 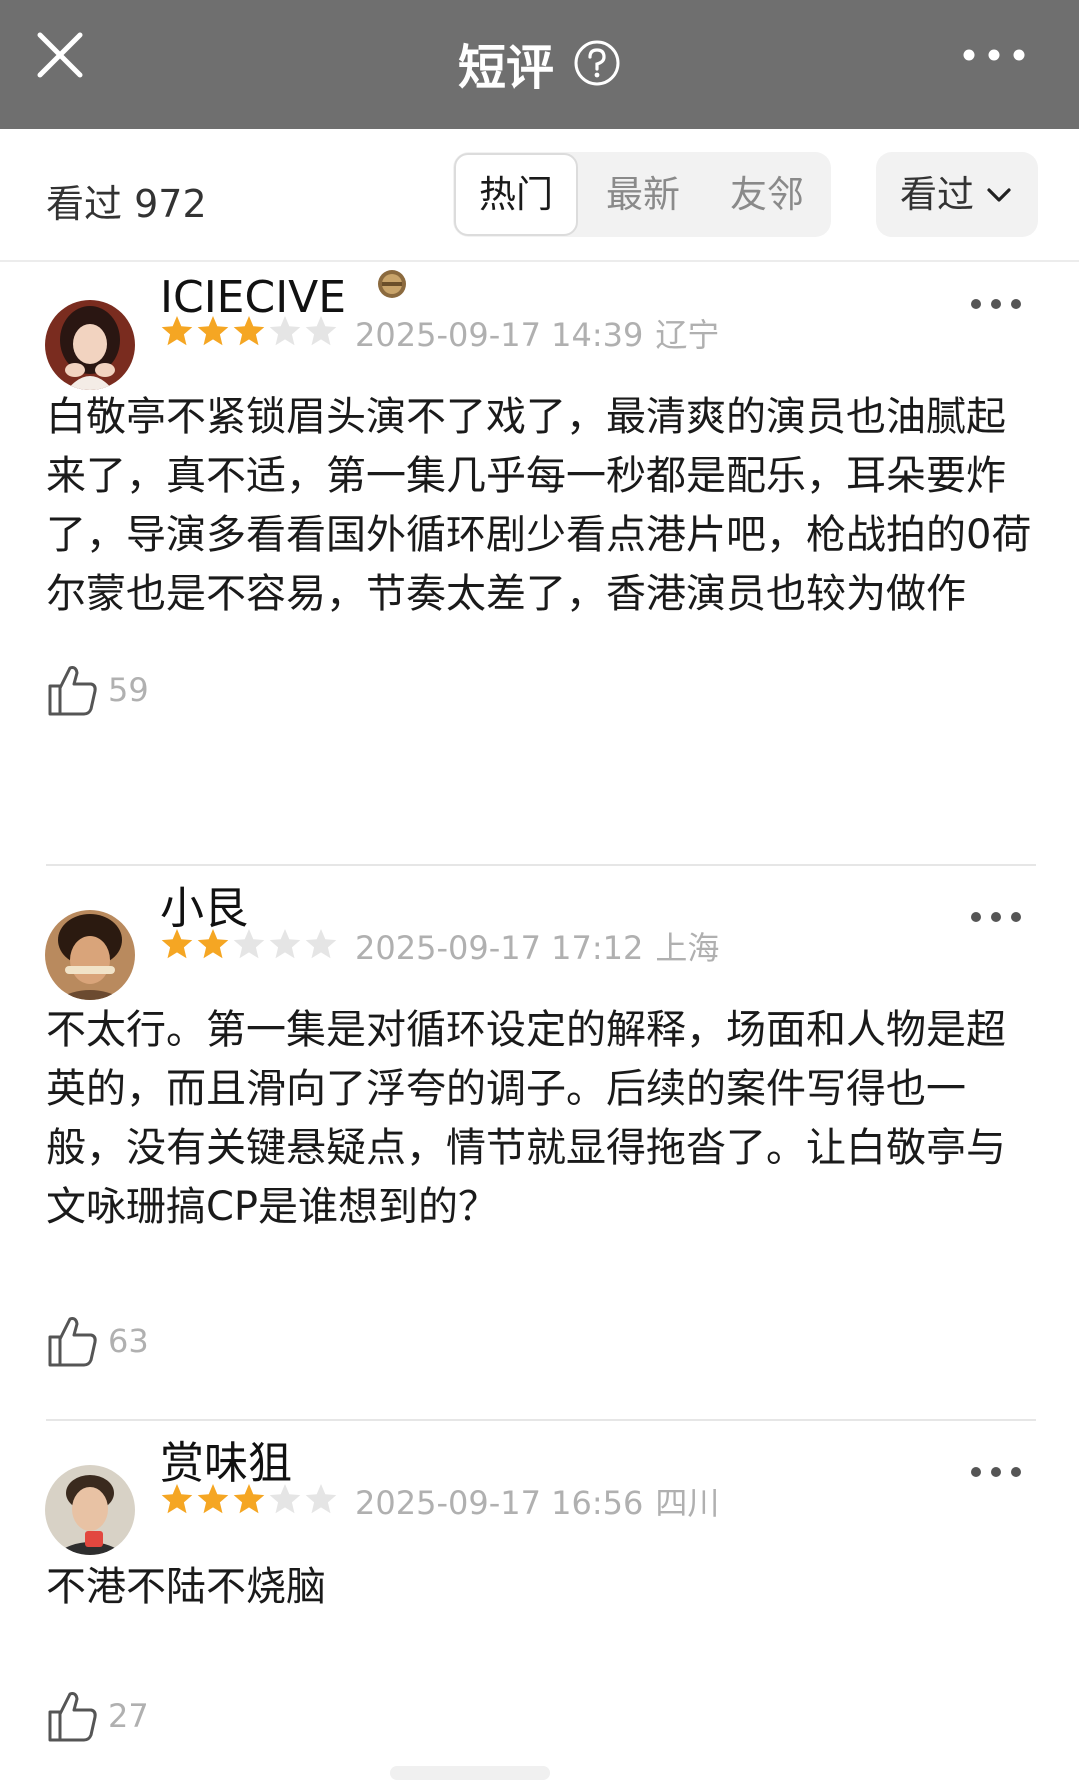 What do you see at coordinates (767, 194) in the screenshot?
I see `tab-friends: 友邻` at bounding box center [767, 194].